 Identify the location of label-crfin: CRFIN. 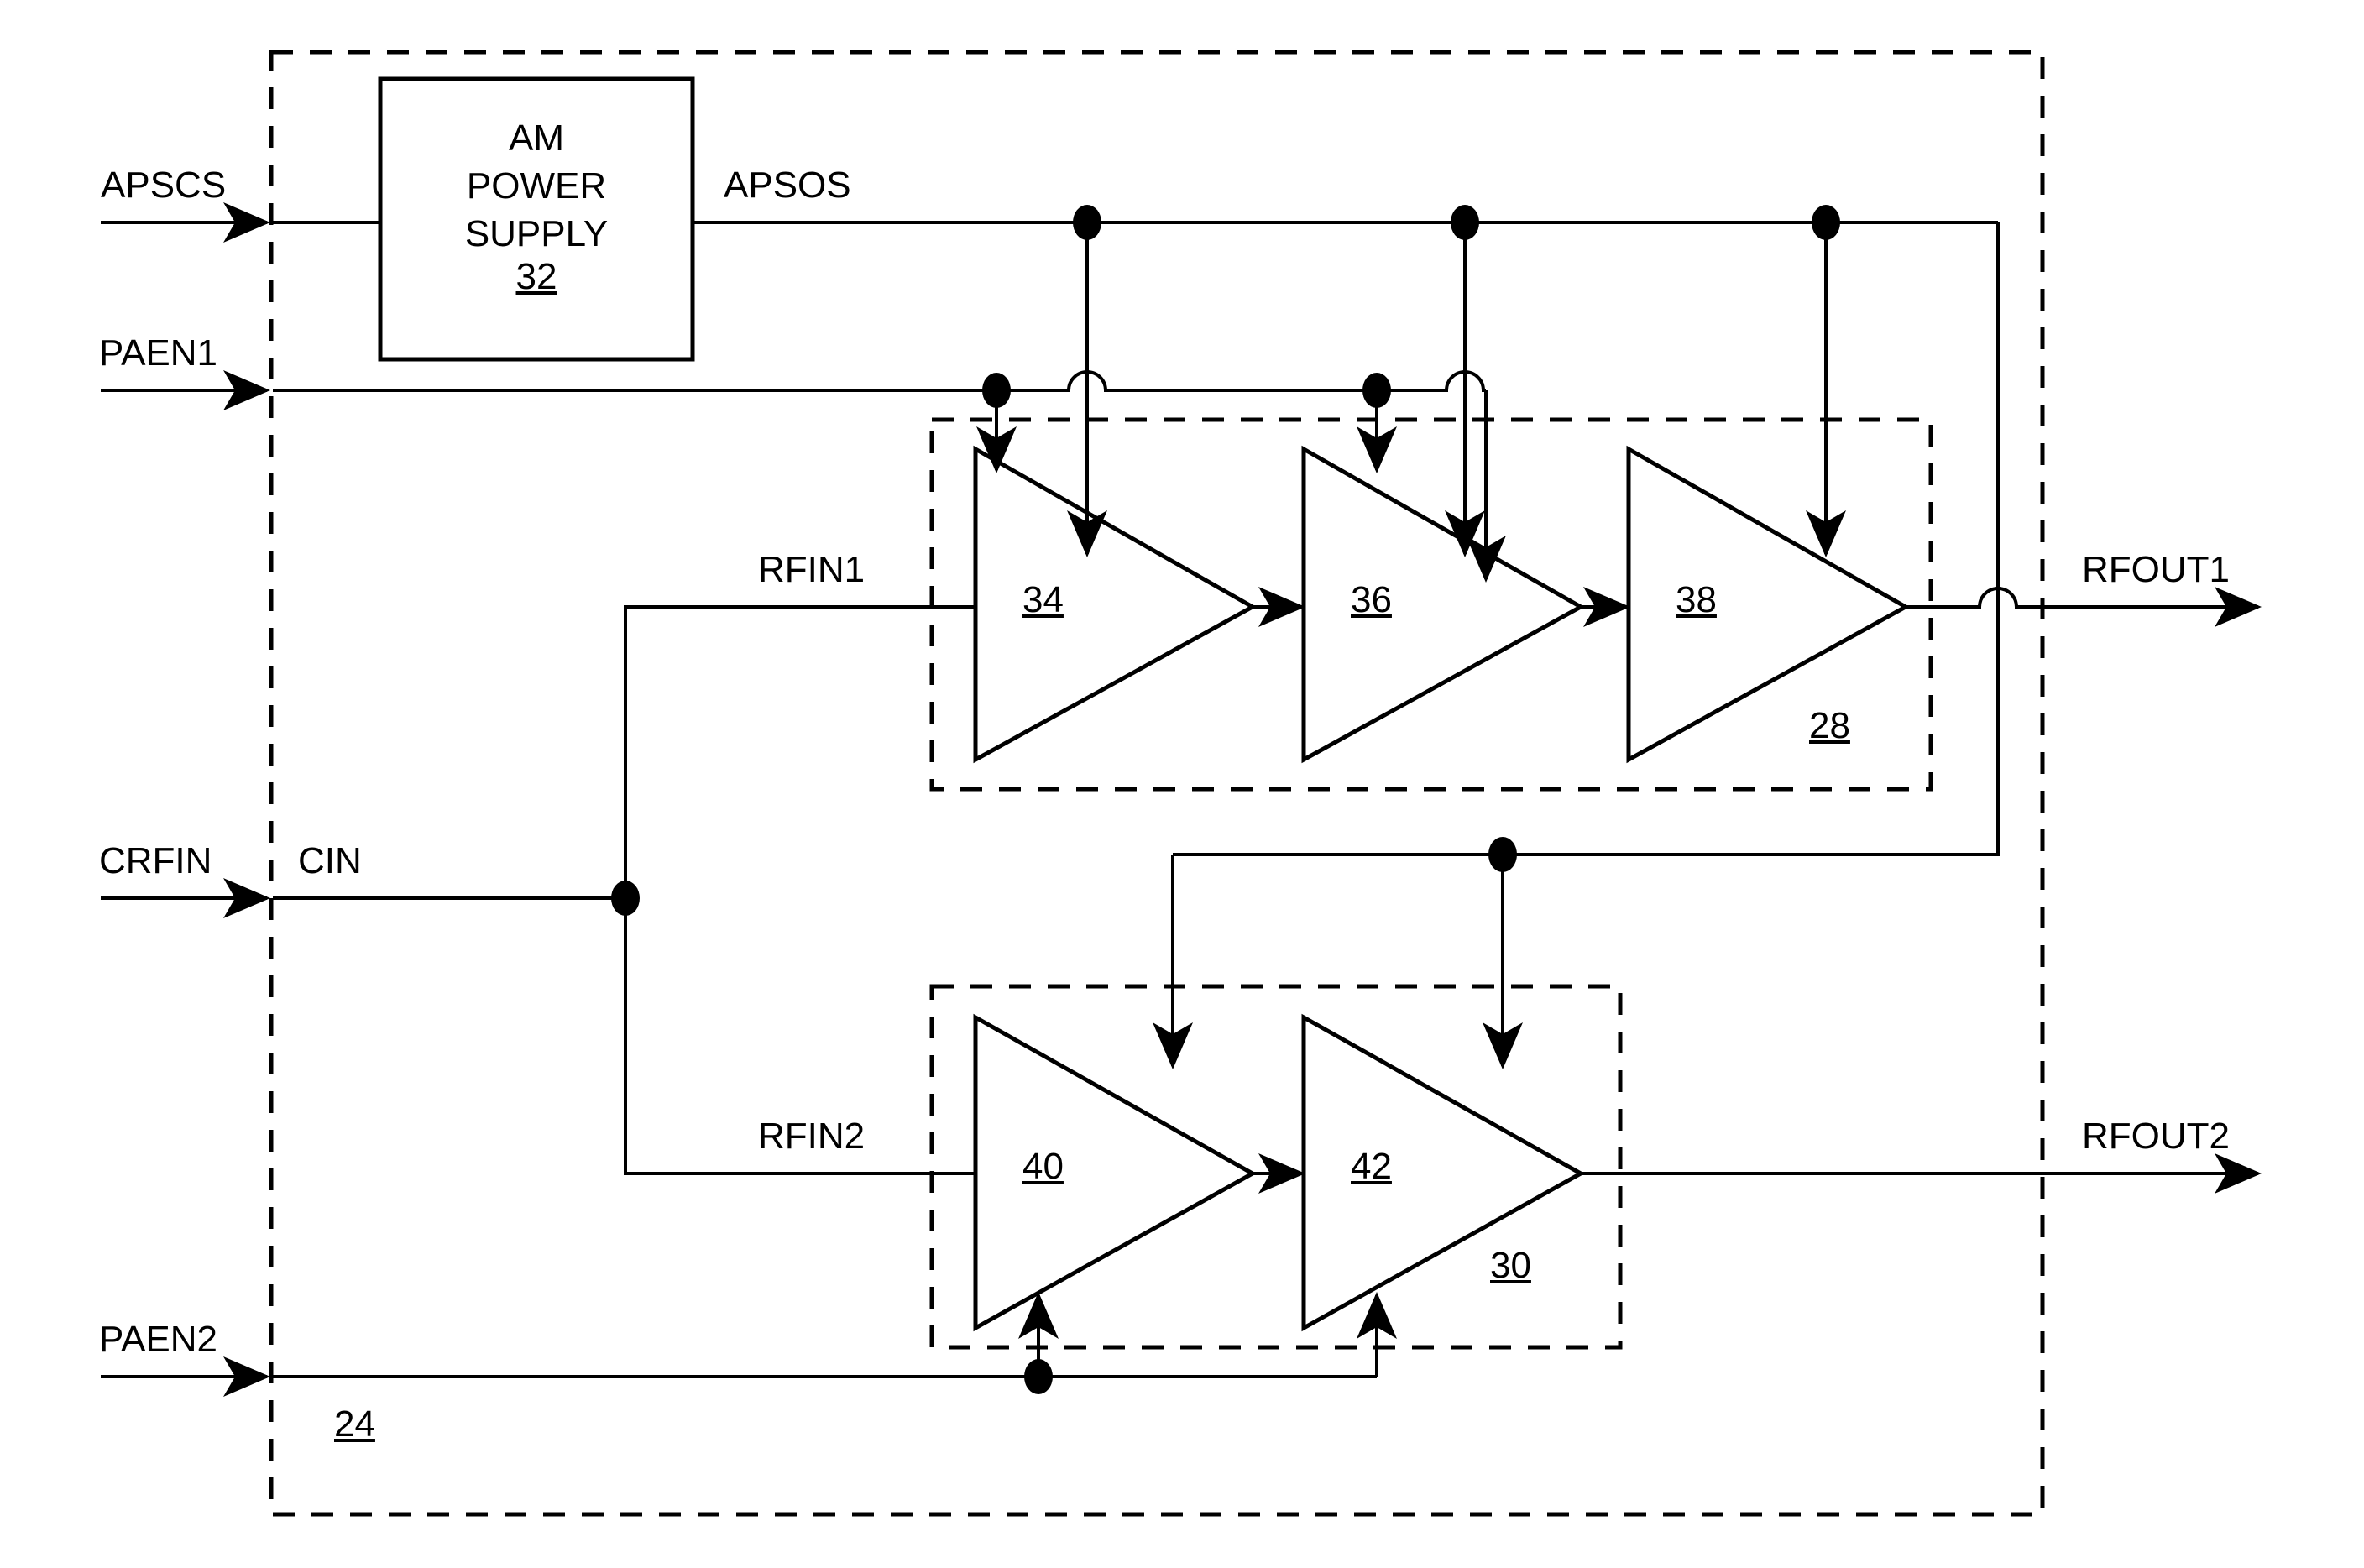
(155, 861).